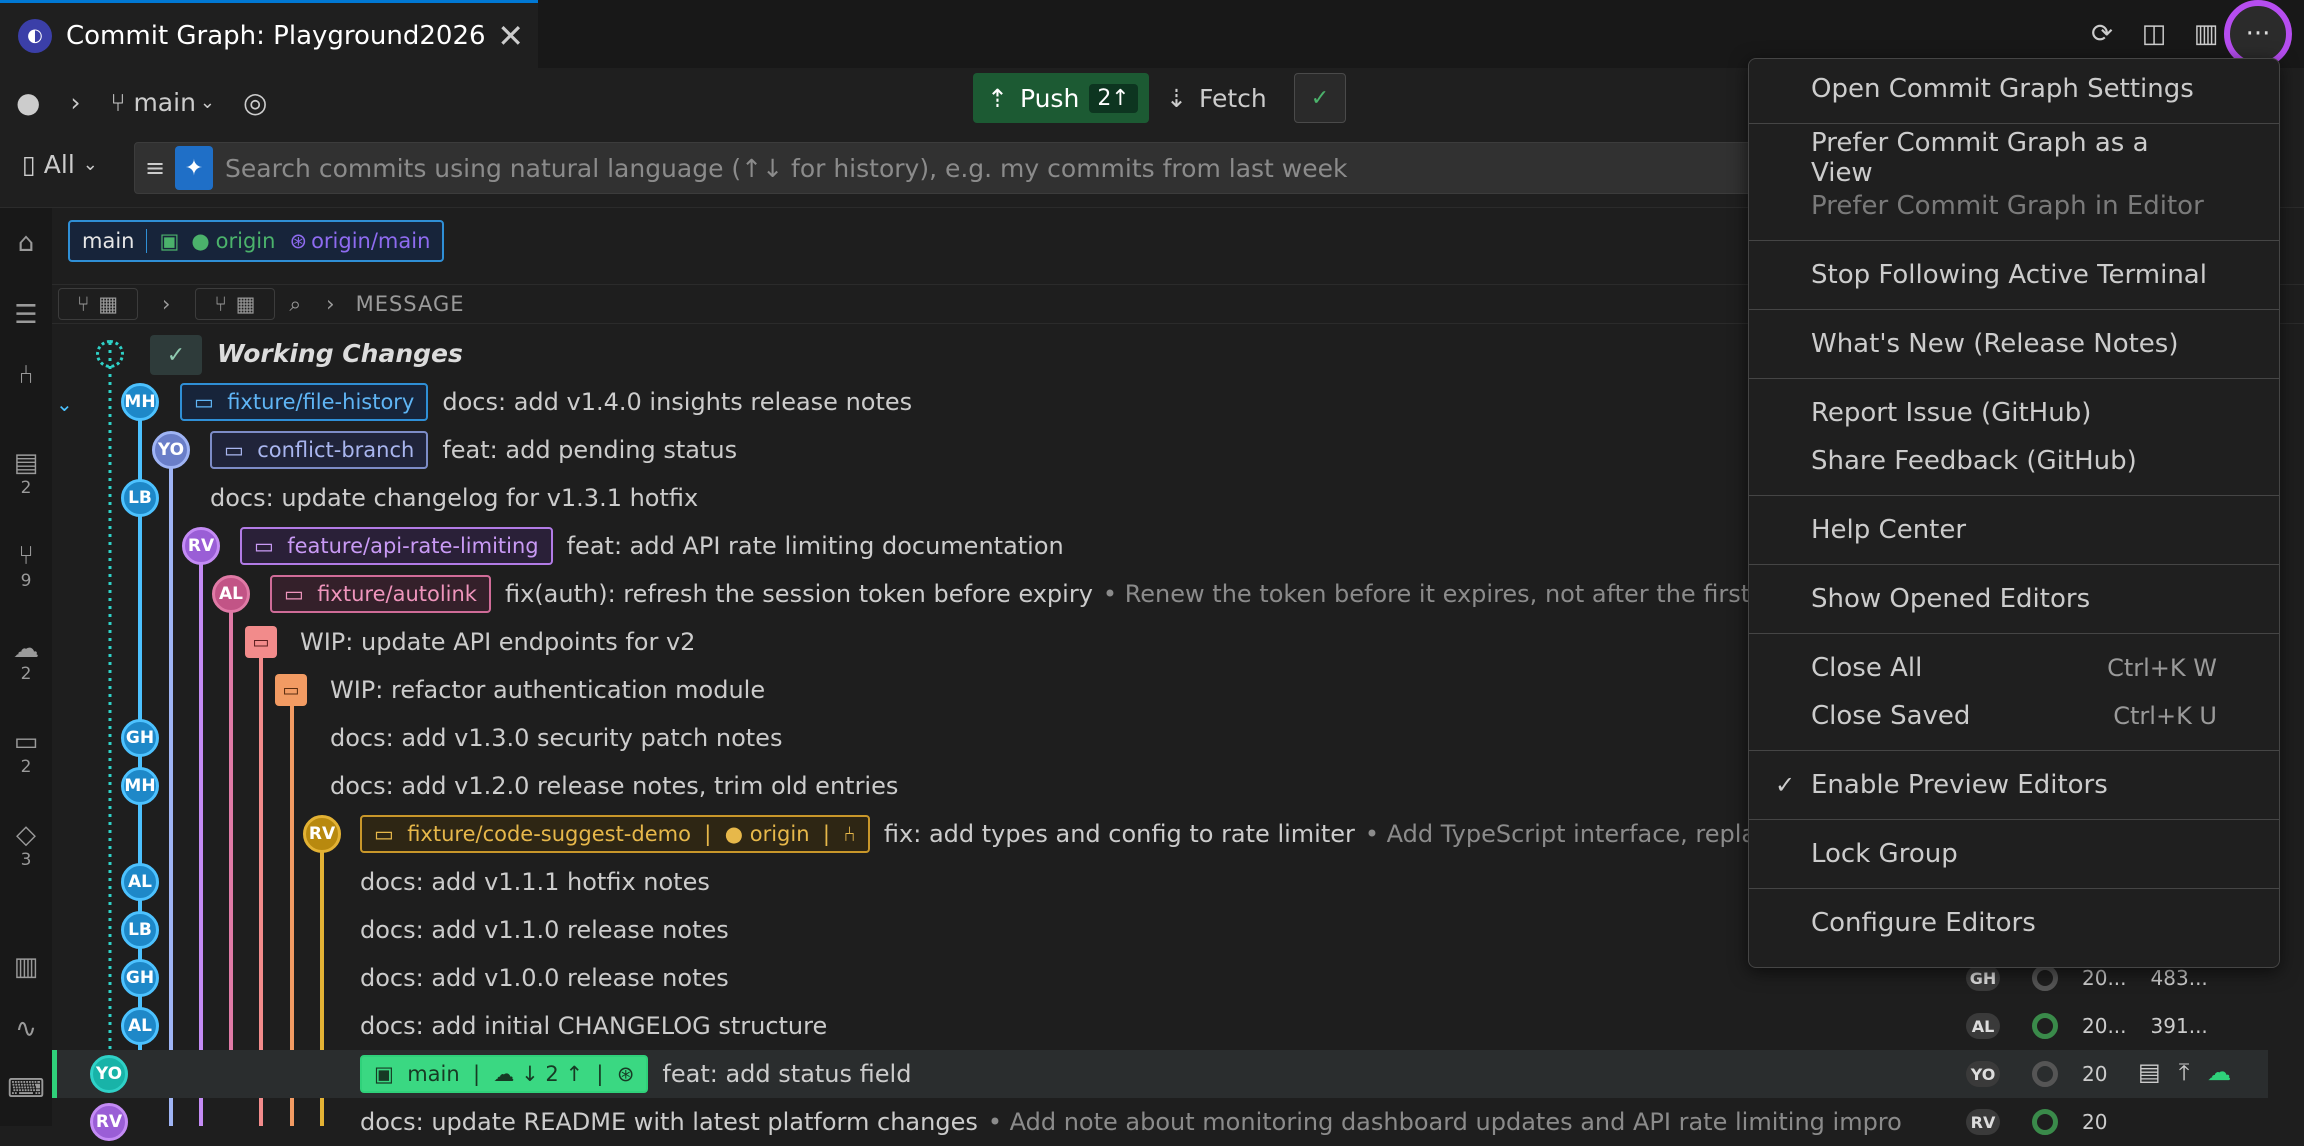 This screenshot has width=2304, height=1146. Describe the element at coordinates (594, 1026) in the screenshot. I see `commit-message: docs: add initial CHANGELOG structure` at that location.